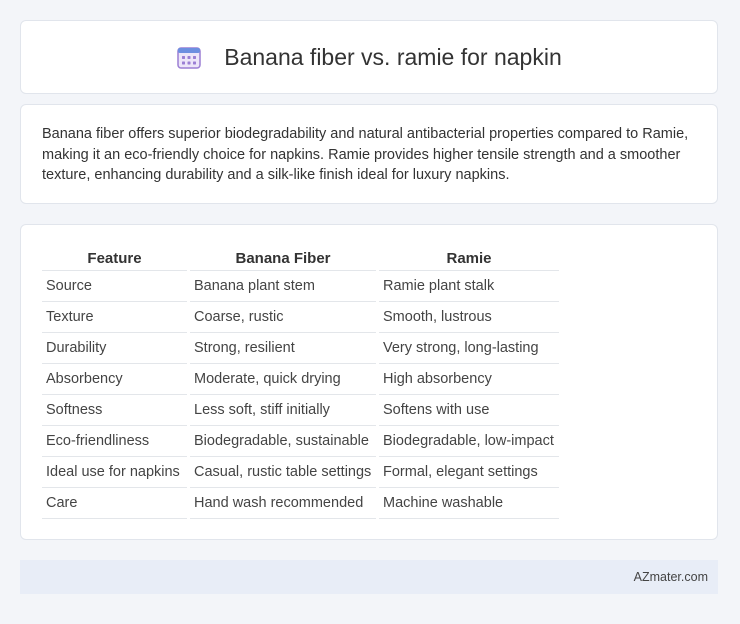 The height and width of the screenshot is (624, 740). What do you see at coordinates (283, 441) in the screenshot?
I see `banana-fiber-cell: Biodegradable, sustainable` at bounding box center [283, 441].